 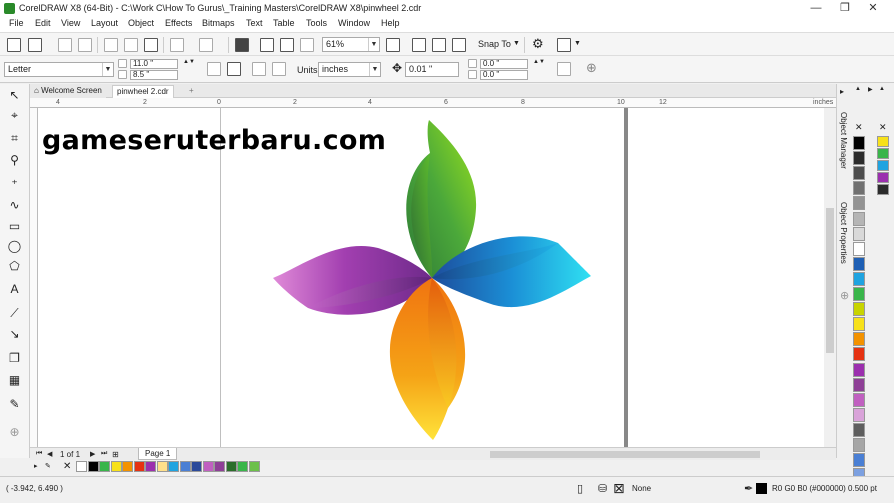 I want to click on fill-bucket-icon: ⛁, so click(x=602, y=488).